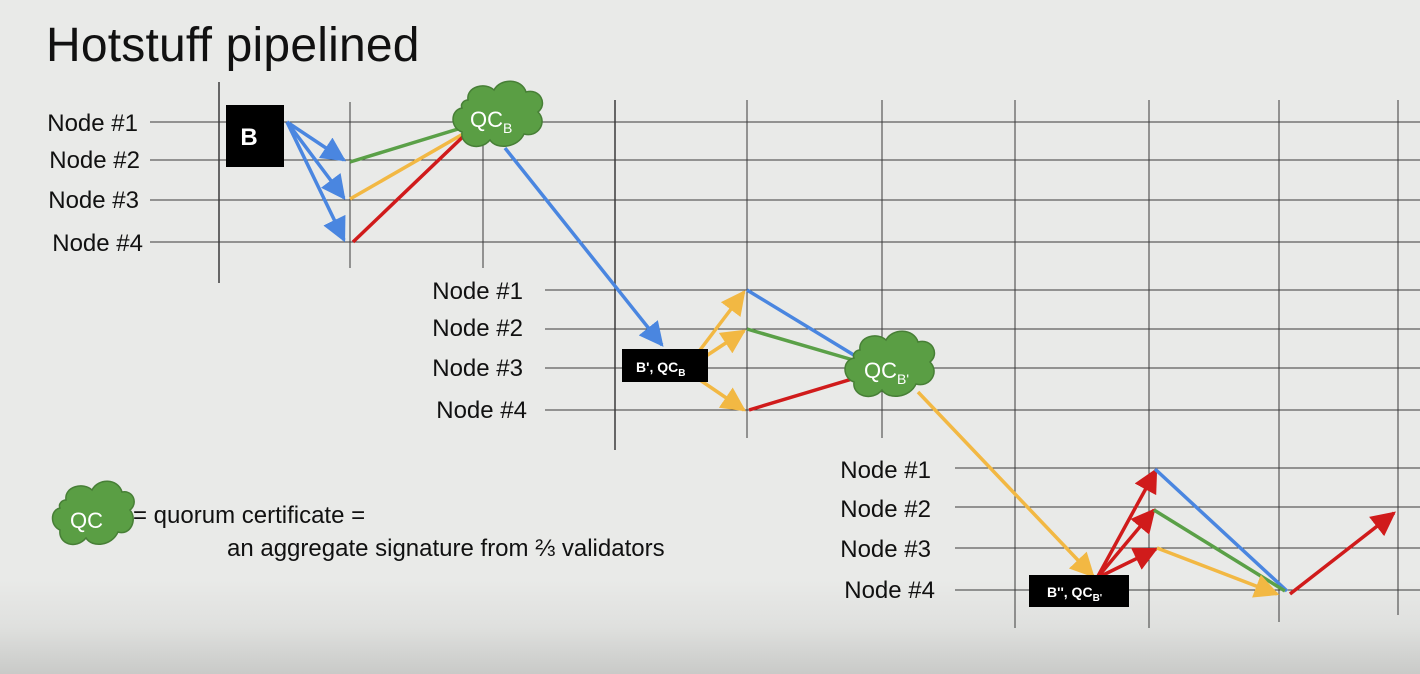 The height and width of the screenshot is (674, 1420). I want to click on block-b-label: B, so click(248, 137).